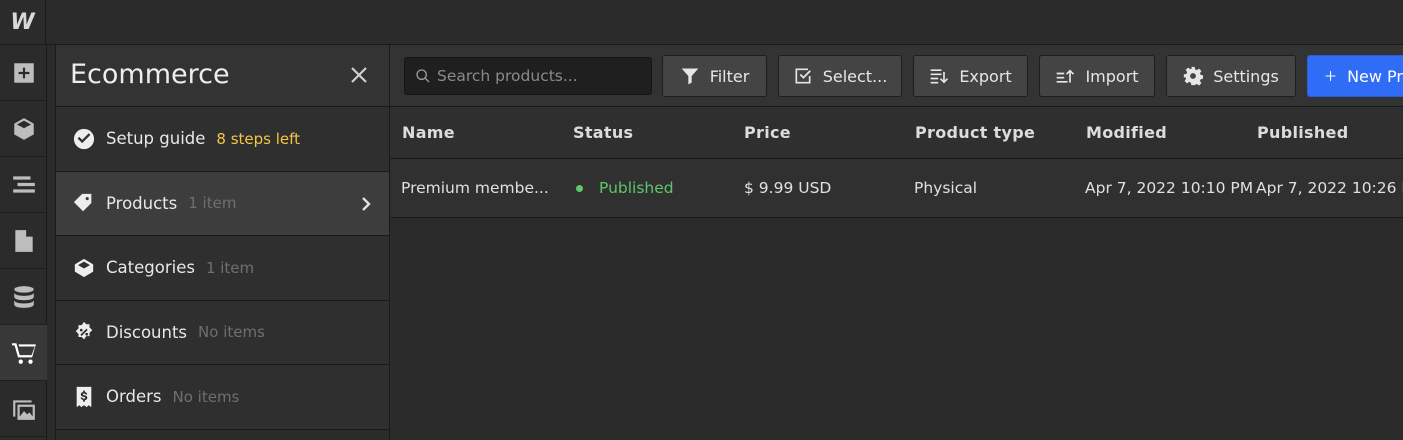 The width and height of the screenshot is (1403, 440). What do you see at coordinates (537, 76) in the screenshot?
I see `search-input` at bounding box center [537, 76].